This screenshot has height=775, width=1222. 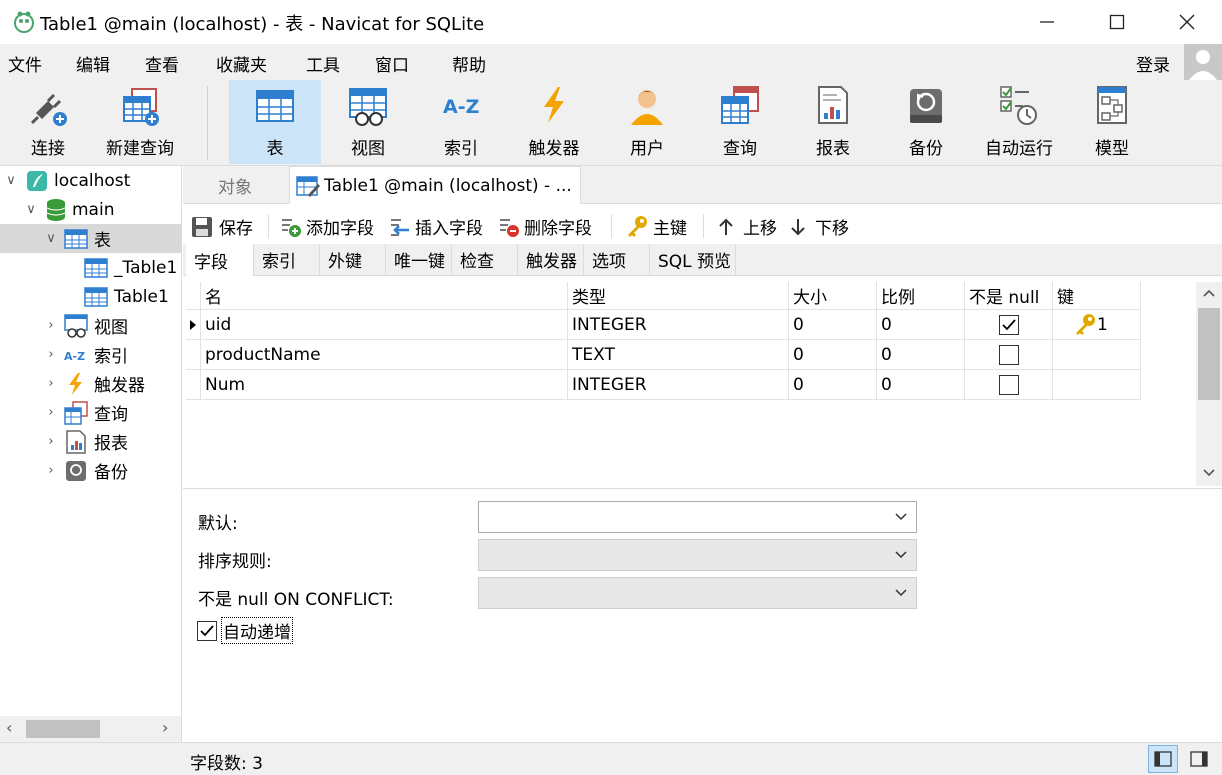 What do you see at coordinates (697, 517) in the screenshot?
I see `default-select` at bounding box center [697, 517].